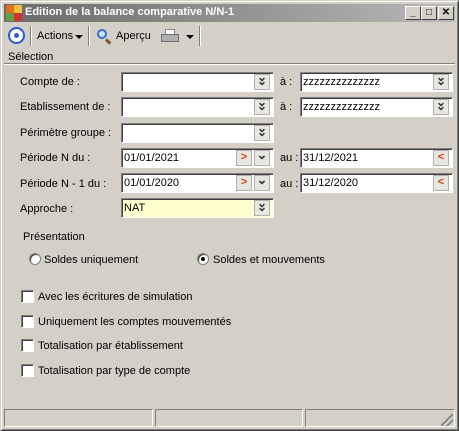  What do you see at coordinates (197, 207) in the screenshot?
I see `approche-field: NAT` at bounding box center [197, 207].